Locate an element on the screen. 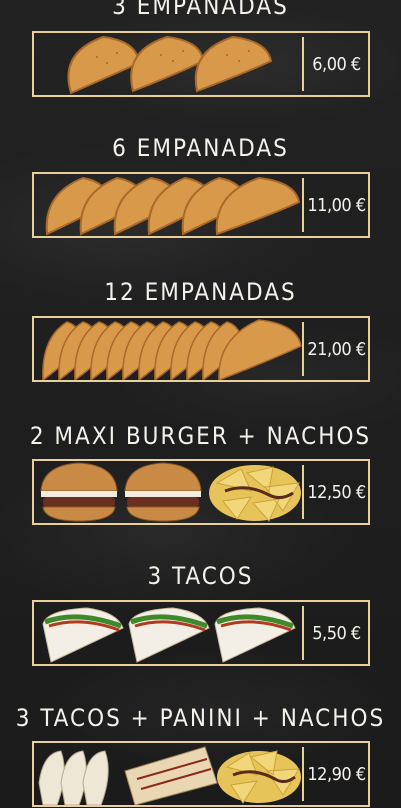 The width and height of the screenshot is (401, 808). item-price: 11,00 € is located at coordinates (336, 205).